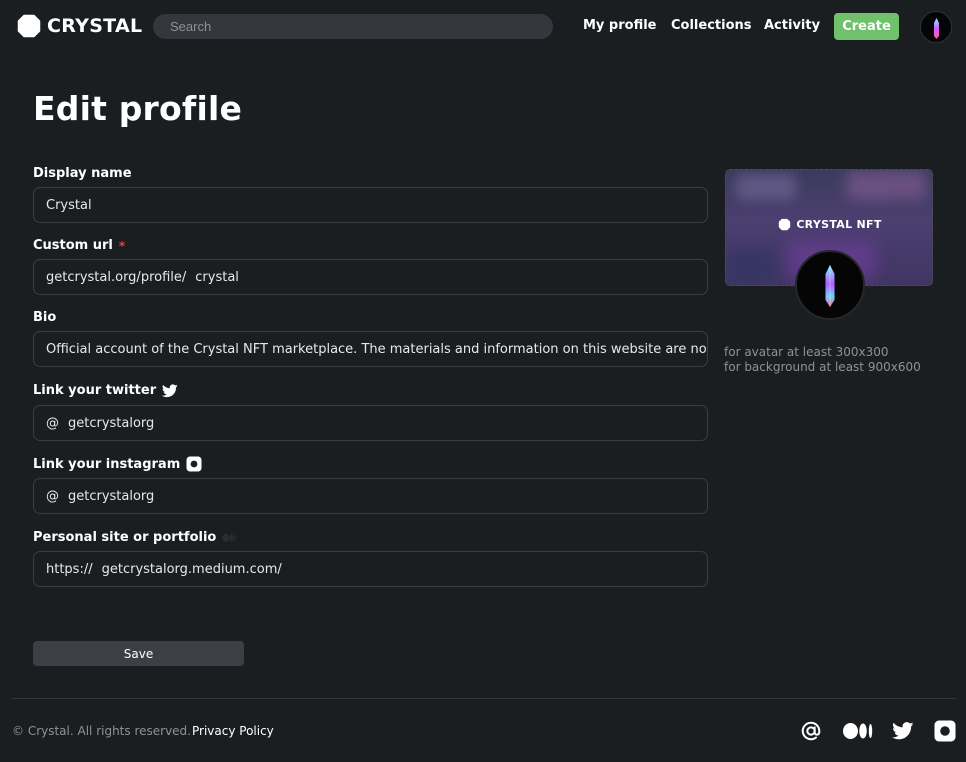  I want to click on site-label: Personal site or portfolio, so click(134, 537).